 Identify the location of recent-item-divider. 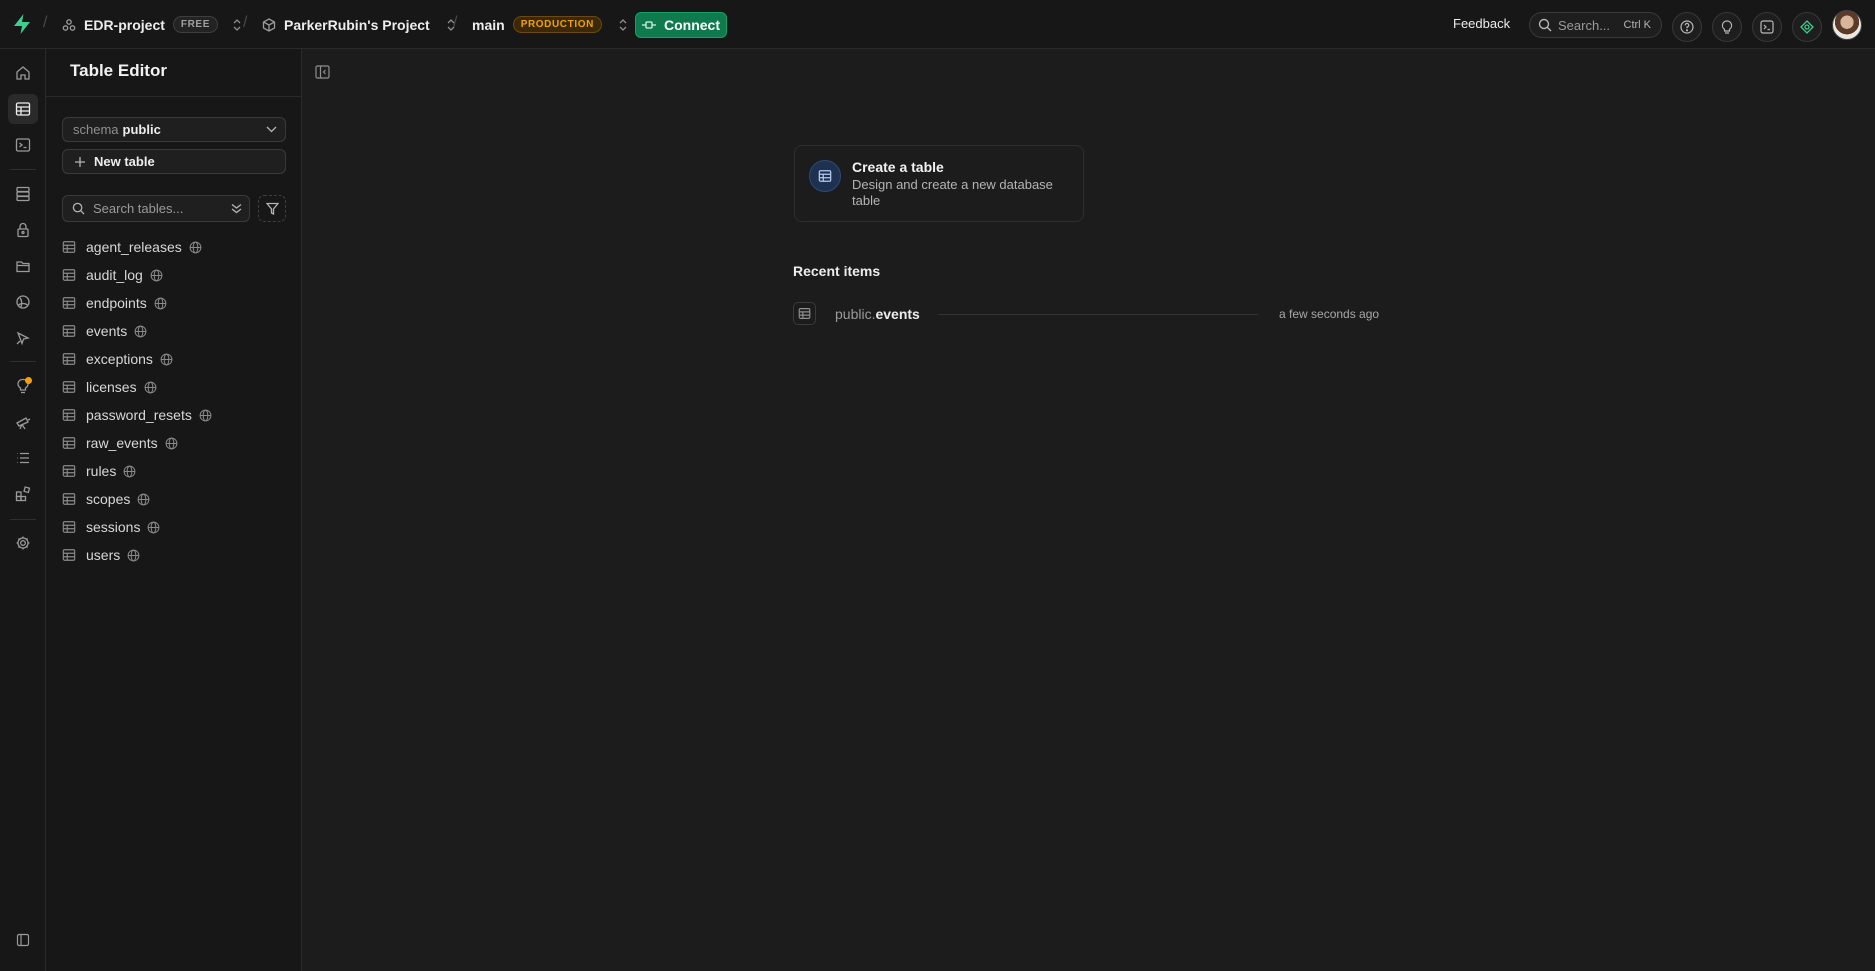
(1098, 314).